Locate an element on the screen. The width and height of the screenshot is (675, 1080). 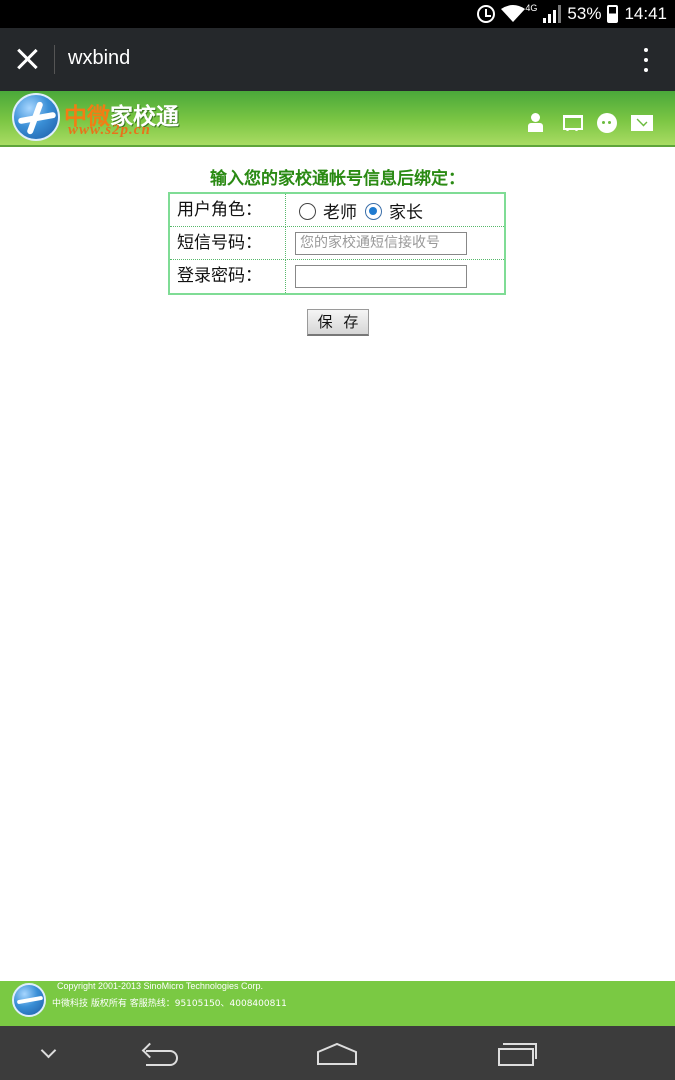
footer-logo-icon is located at coordinates (29, 1000).